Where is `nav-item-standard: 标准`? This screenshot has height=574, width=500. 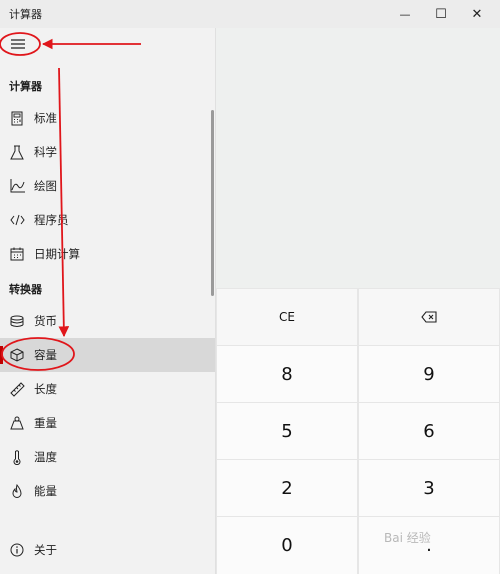 nav-item-standard: 标准 is located at coordinates (107, 118).